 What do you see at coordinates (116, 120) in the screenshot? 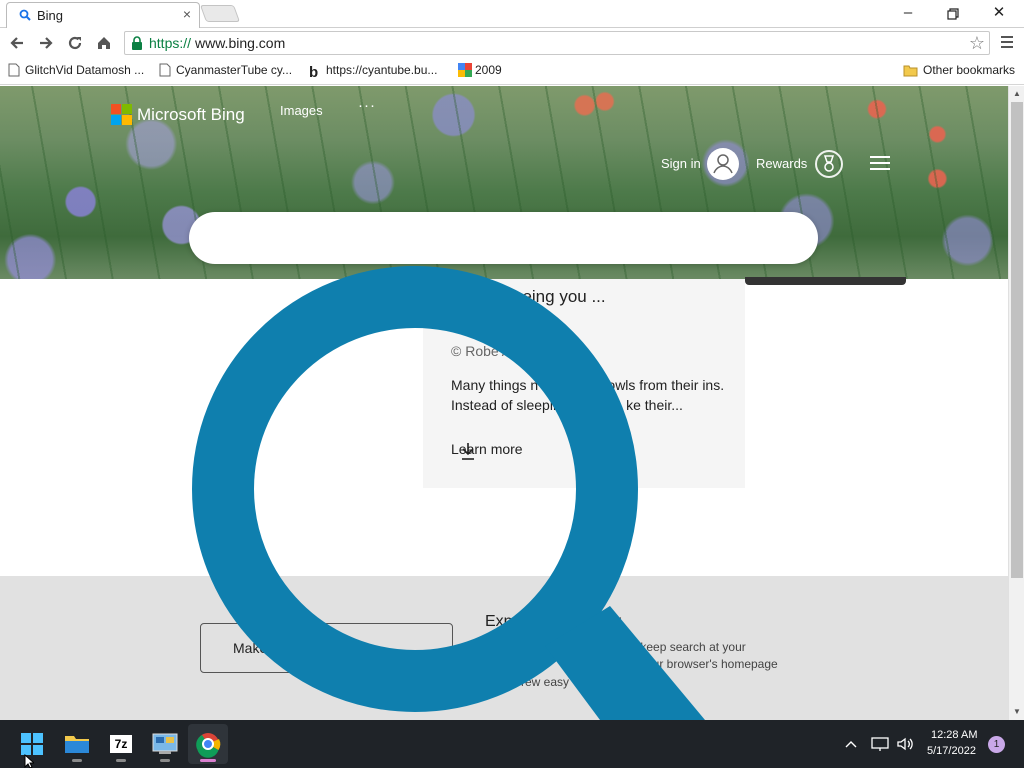
I see `ms-logo-blue` at bounding box center [116, 120].